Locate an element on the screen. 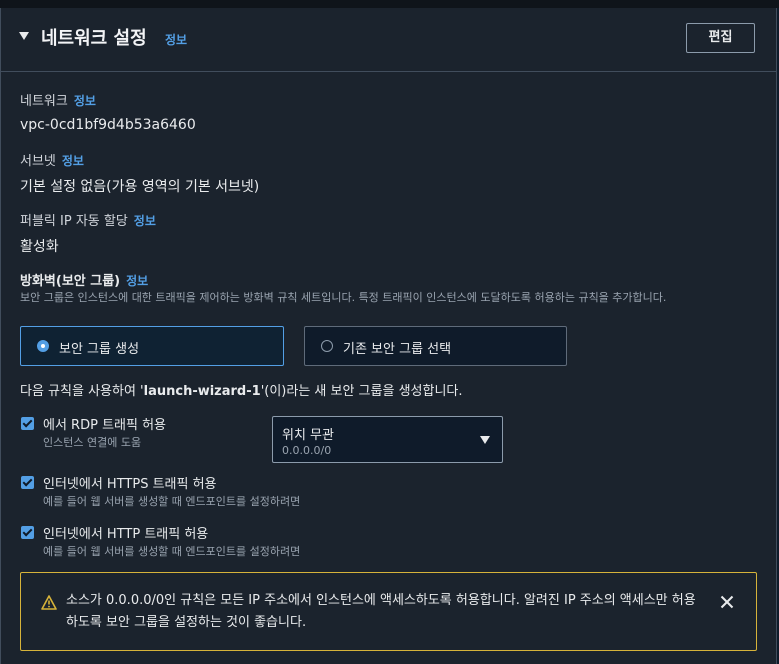  chevron-down-icon is located at coordinates (485, 440).